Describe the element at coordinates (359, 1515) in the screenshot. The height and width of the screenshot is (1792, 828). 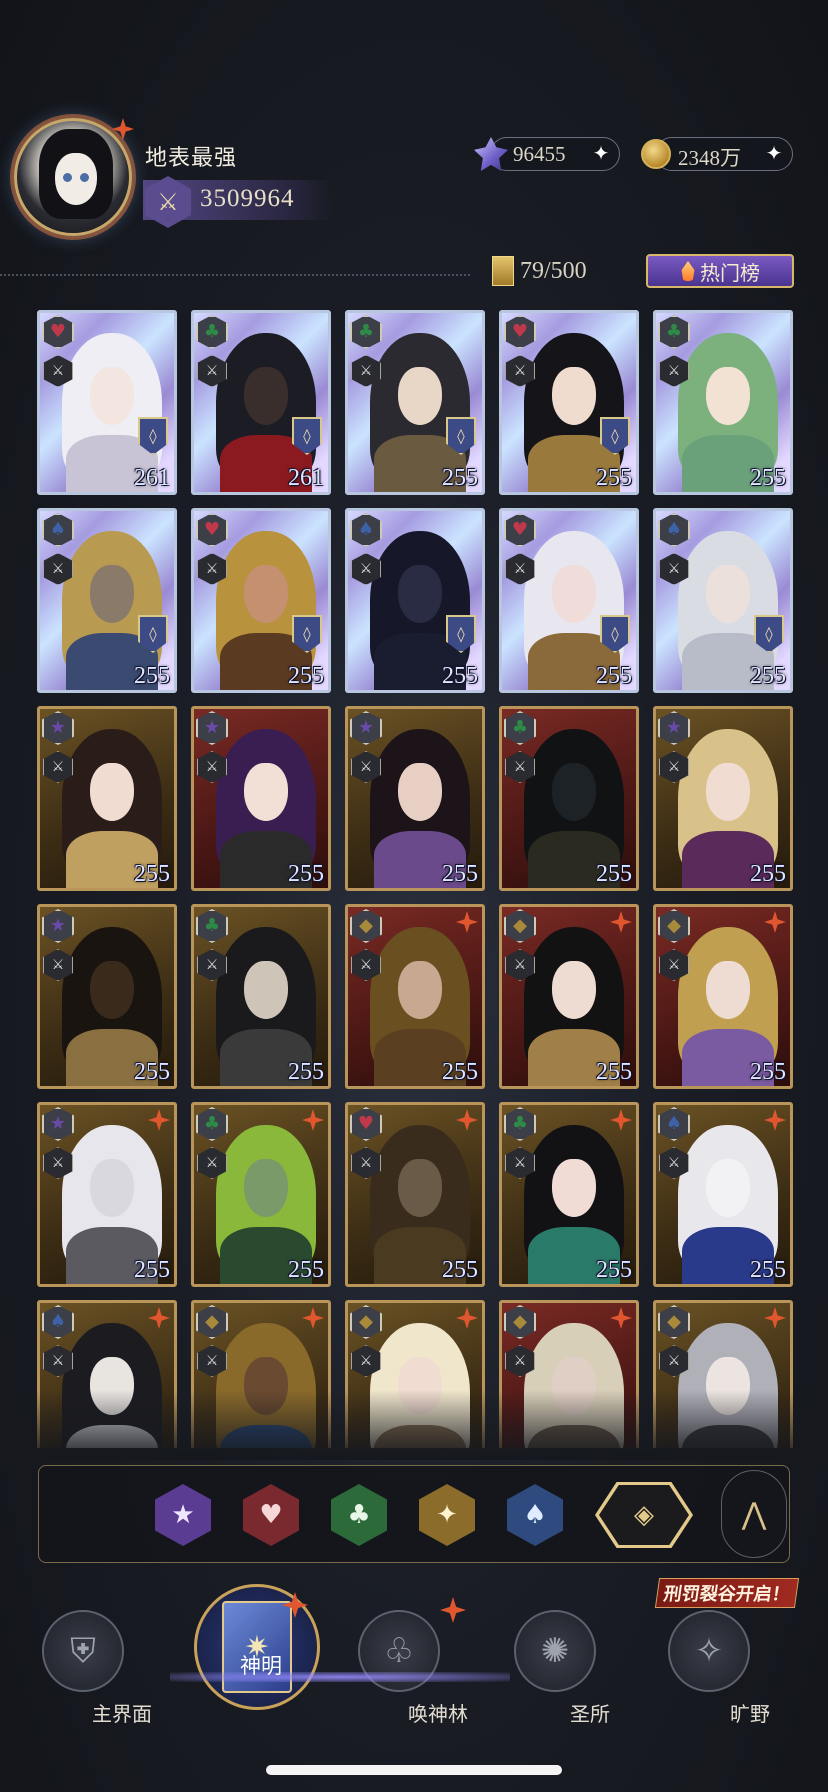
I see `filter-club-button: ♣` at that location.